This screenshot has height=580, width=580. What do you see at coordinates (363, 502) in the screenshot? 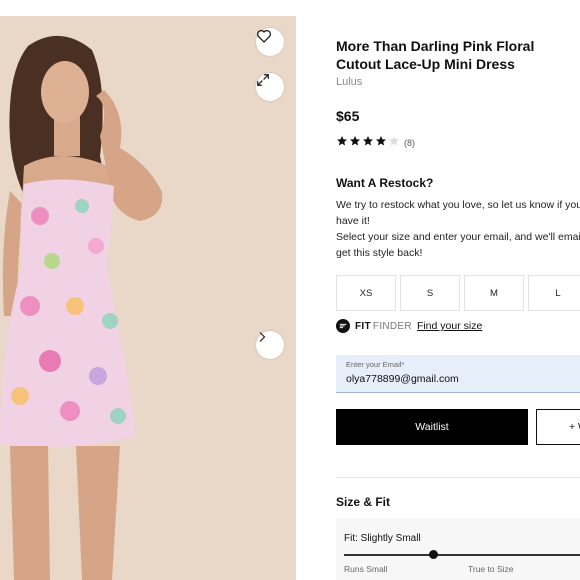
I see `size-fit-heading: Size & Fit` at bounding box center [363, 502].